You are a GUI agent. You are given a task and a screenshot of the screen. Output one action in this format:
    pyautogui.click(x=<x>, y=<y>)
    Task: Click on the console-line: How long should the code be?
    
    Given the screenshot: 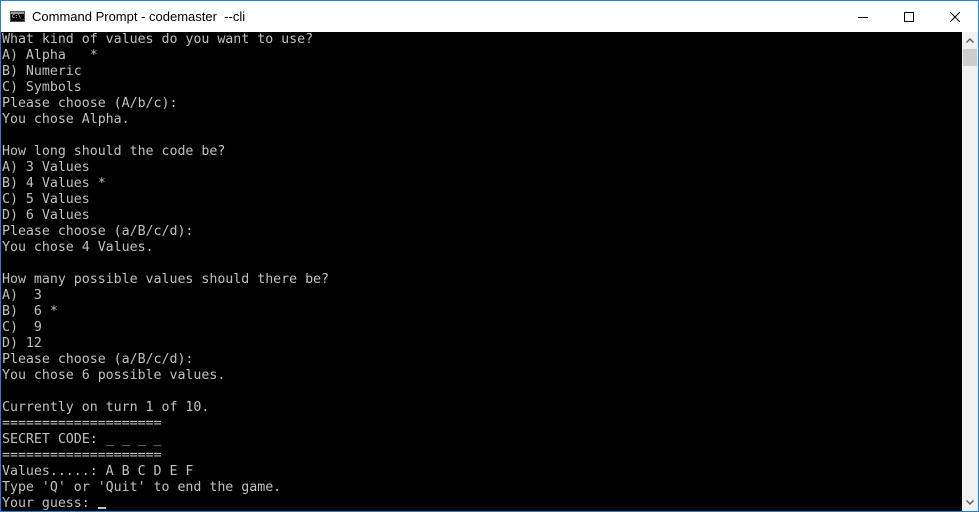 What is the action you would take?
    pyautogui.click(x=114, y=151)
    